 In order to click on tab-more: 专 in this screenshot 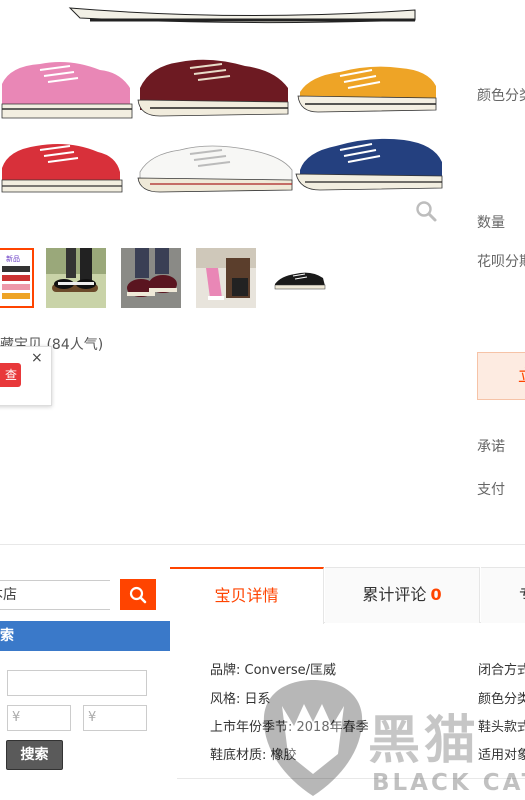, I will do `click(503, 595)`.